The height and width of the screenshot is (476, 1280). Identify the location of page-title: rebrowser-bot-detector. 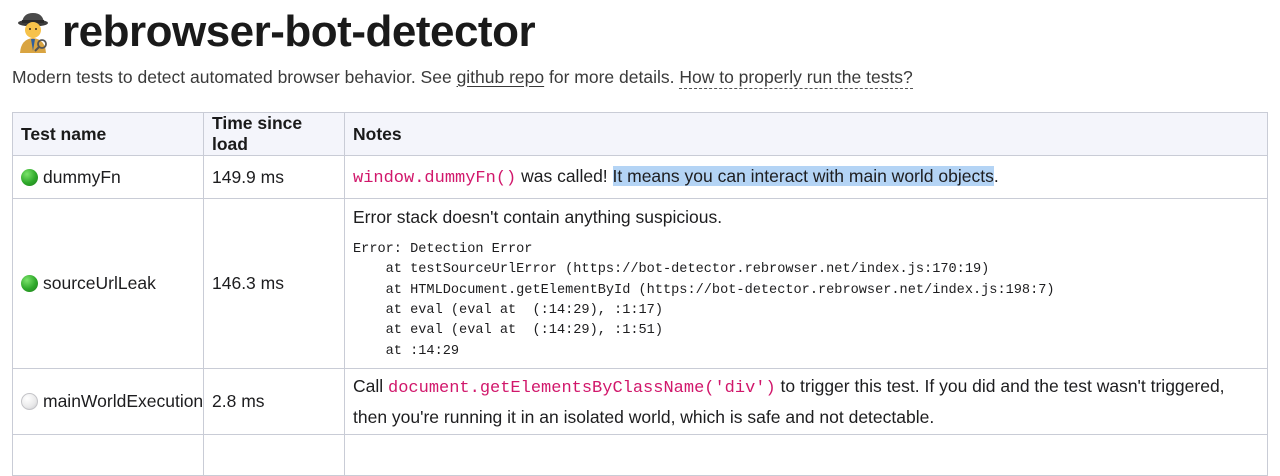
(646, 32).